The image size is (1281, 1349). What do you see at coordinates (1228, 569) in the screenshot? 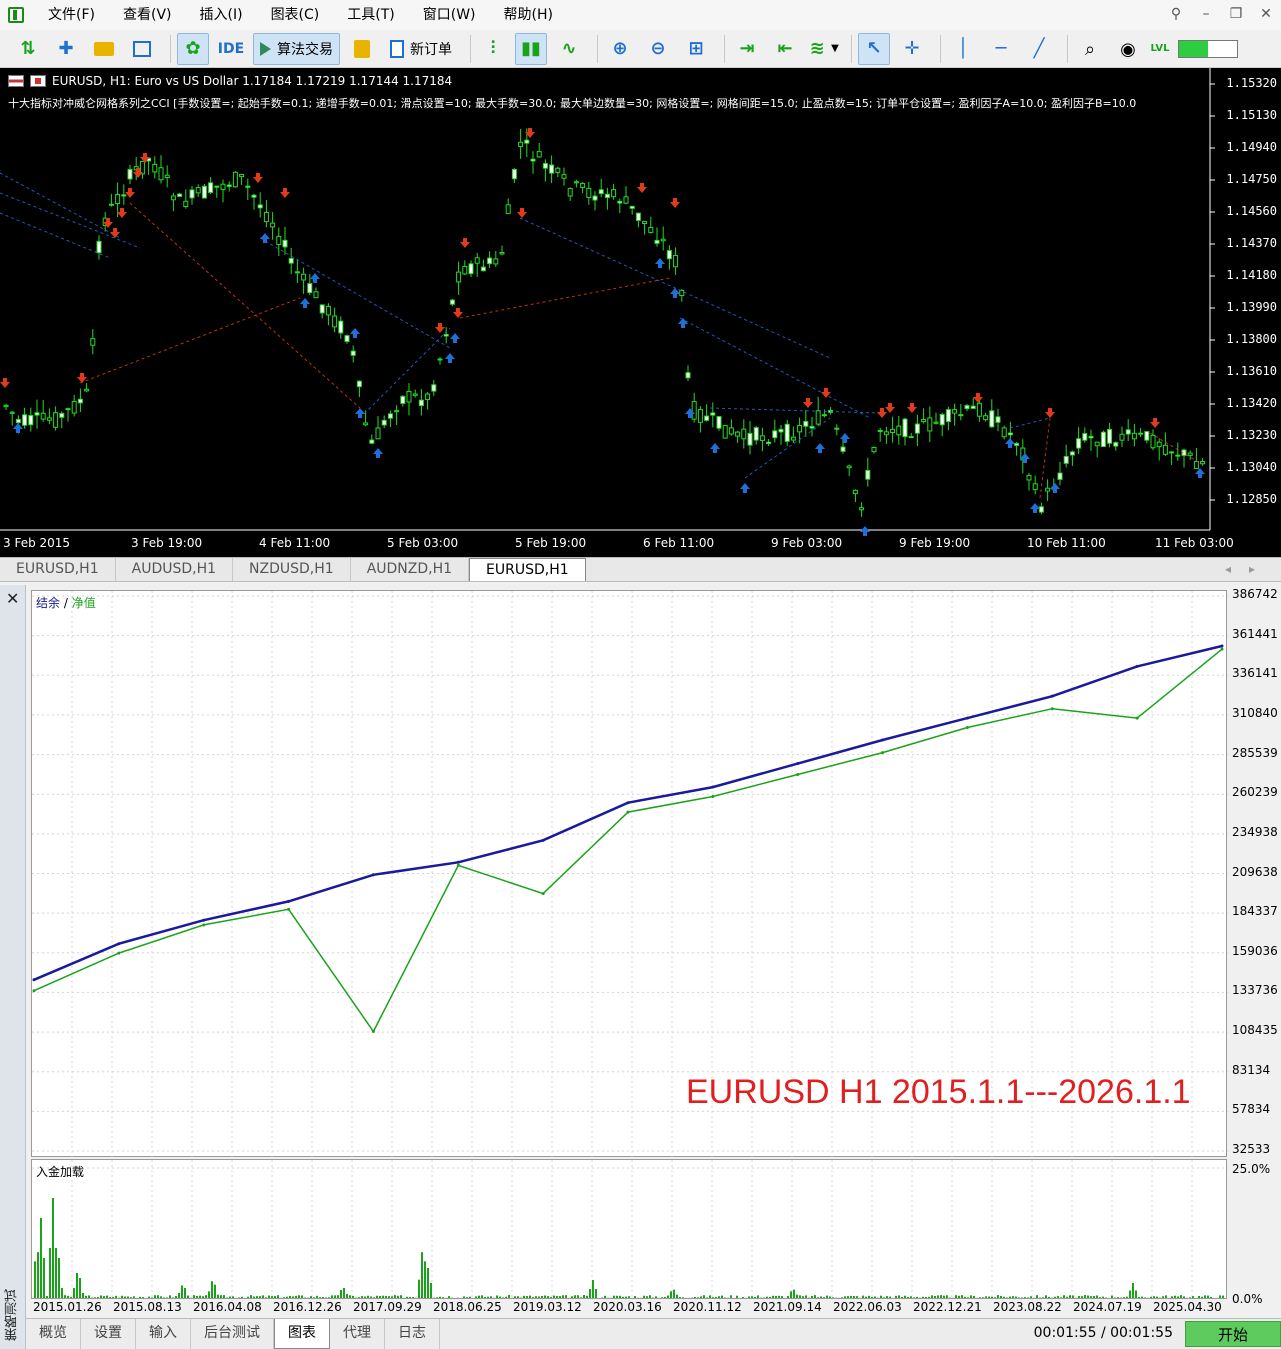
I see `scroll-left-icon: ◂` at bounding box center [1228, 569].